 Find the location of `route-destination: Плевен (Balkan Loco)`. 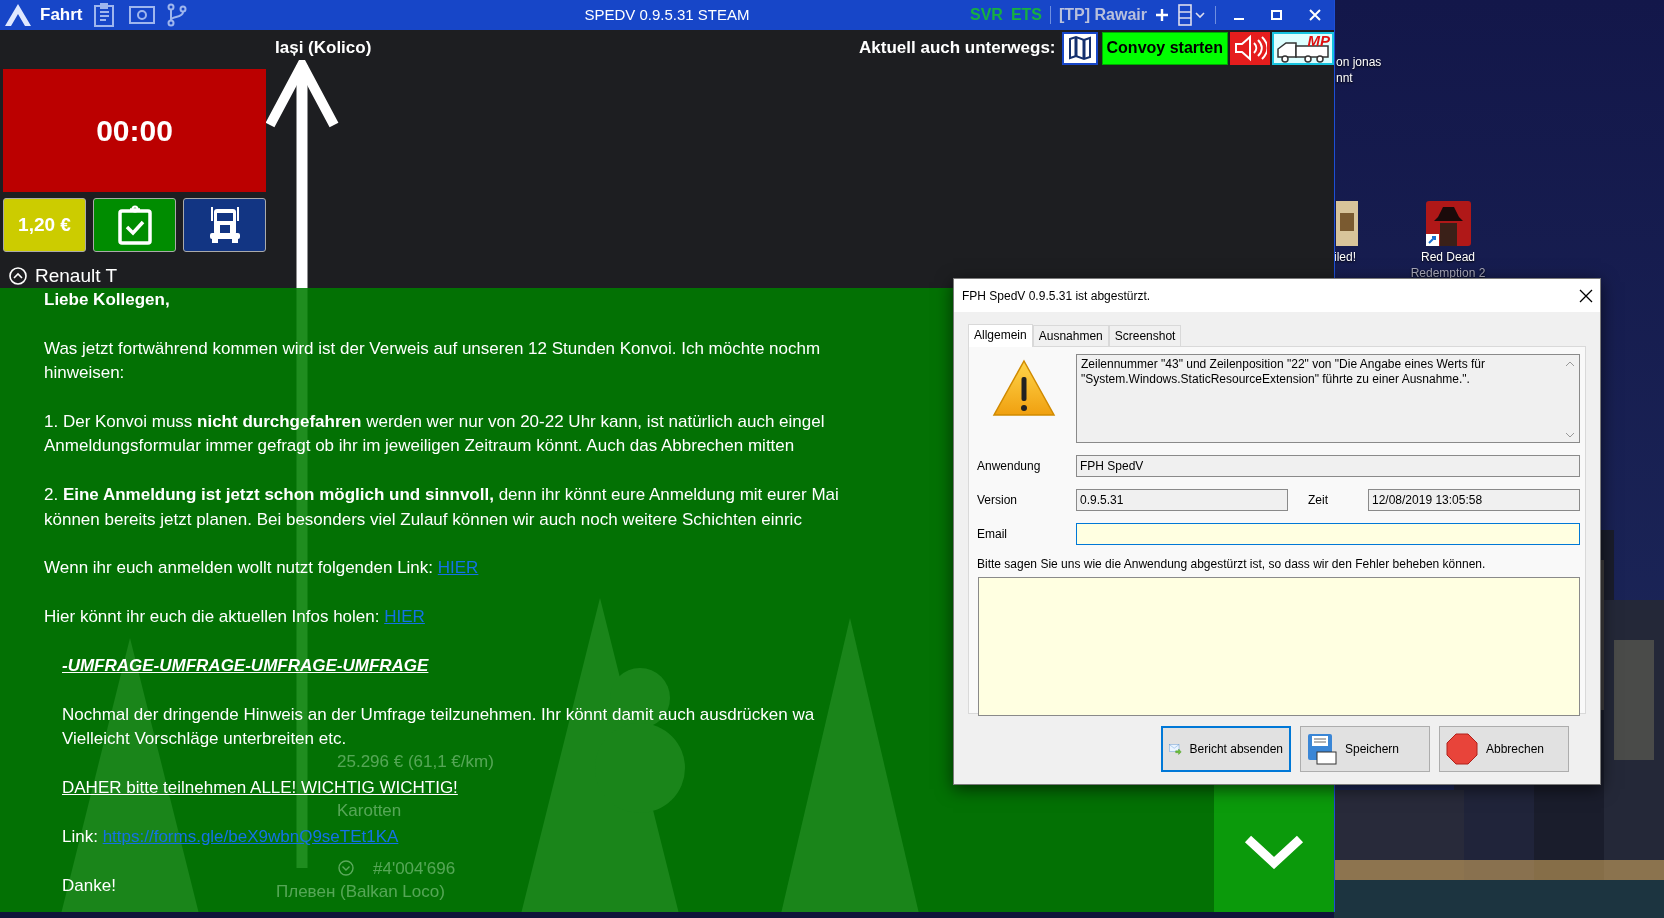

route-destination: Плевен (Balkan Loco) is located at coordinates (360, 891).